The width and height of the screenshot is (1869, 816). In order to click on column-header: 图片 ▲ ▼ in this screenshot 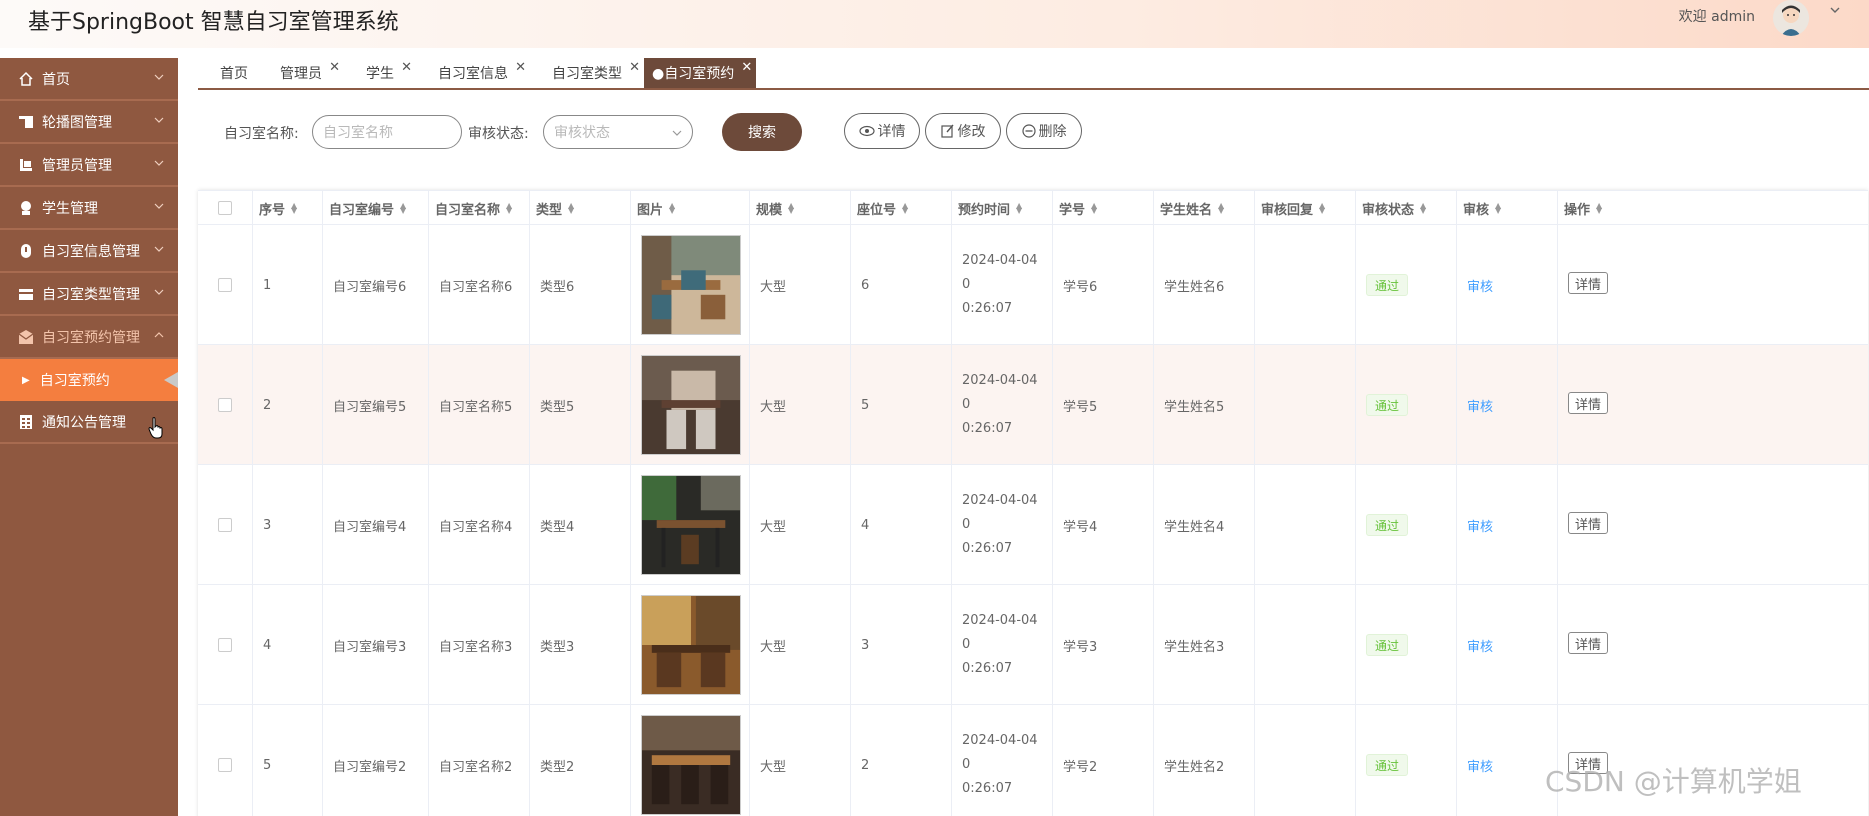, I will do `click(690, 208)`.